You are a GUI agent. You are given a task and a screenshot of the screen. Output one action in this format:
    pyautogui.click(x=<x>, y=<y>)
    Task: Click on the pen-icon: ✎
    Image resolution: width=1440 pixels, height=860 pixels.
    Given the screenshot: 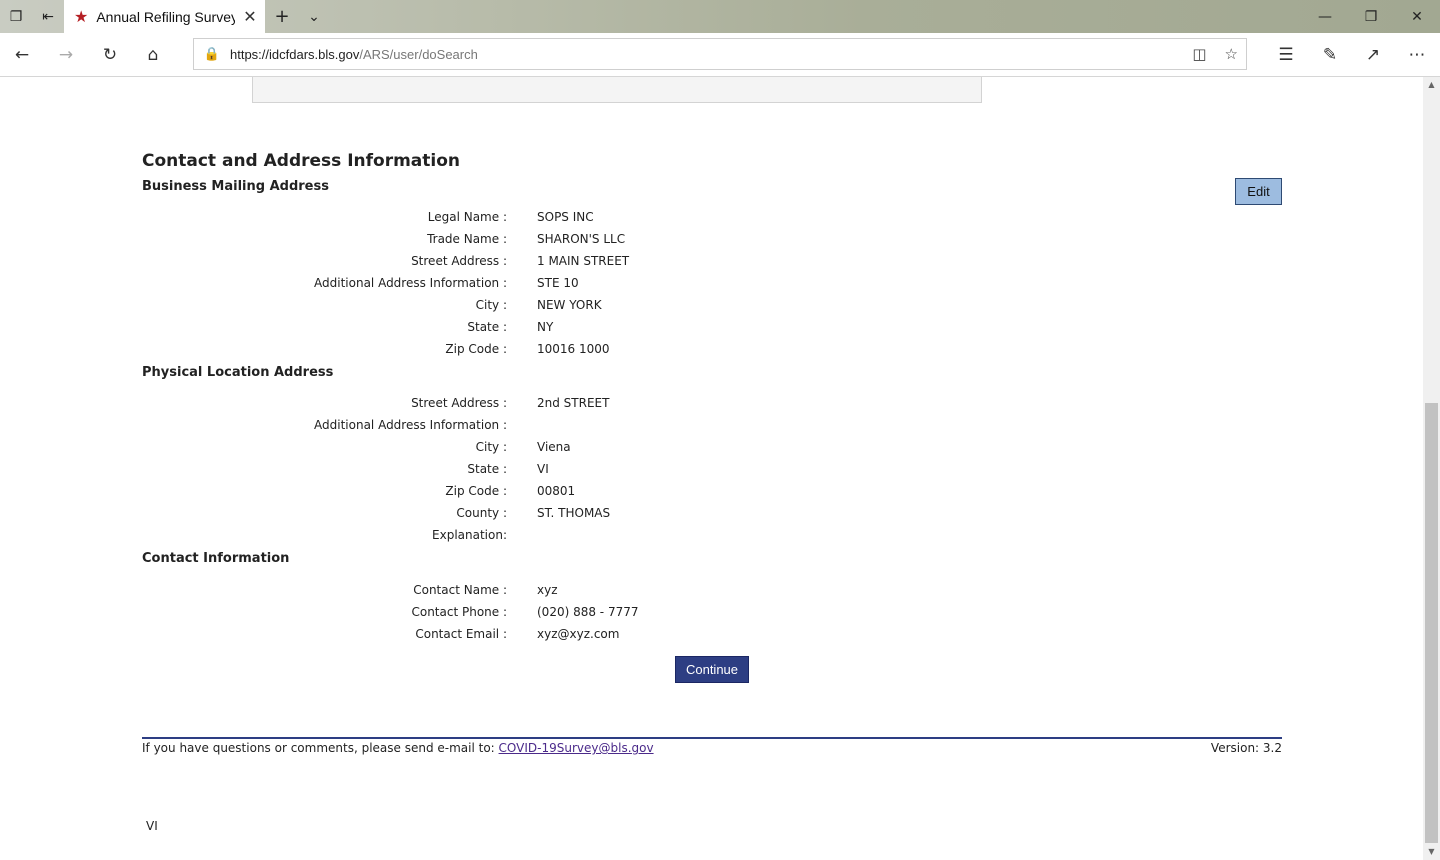 What is the action you would take?
    pyautogui.click(x=1330, y=55)
    